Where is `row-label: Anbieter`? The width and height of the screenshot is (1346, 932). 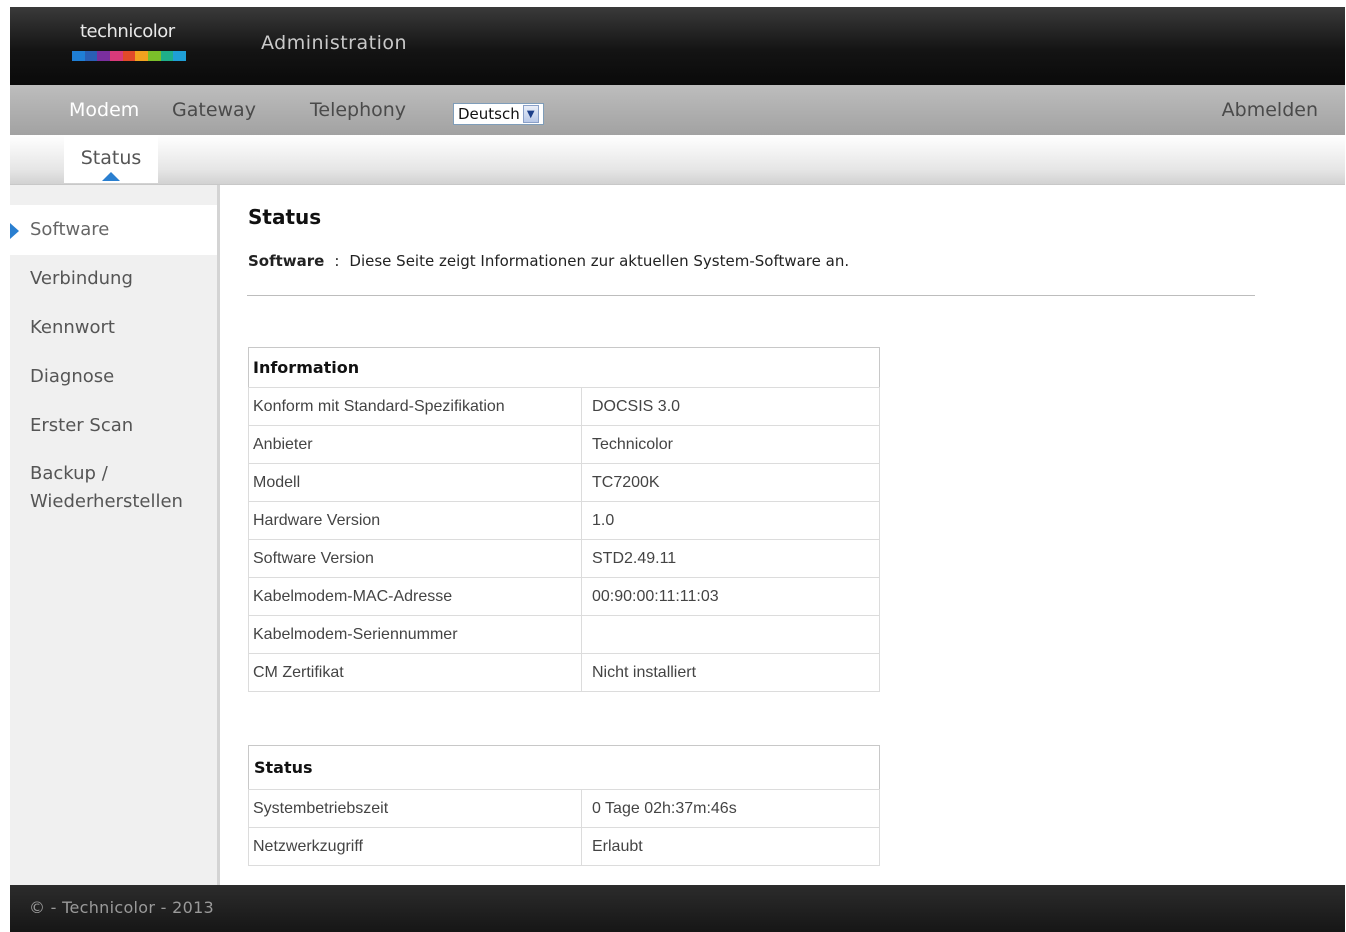 row-label: Anbieter is located at coordinates (415, 444).